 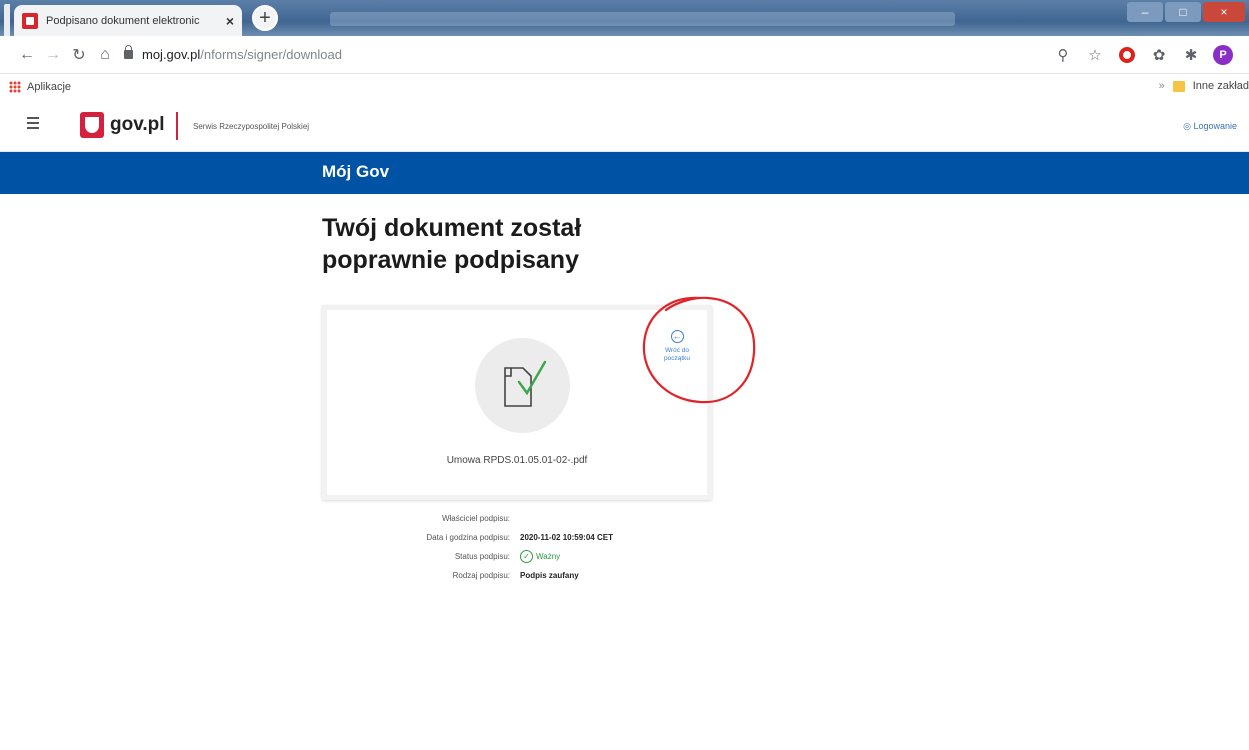 I want to click on bookmark-star-icon: ☆, so click(x=1095, y=55).